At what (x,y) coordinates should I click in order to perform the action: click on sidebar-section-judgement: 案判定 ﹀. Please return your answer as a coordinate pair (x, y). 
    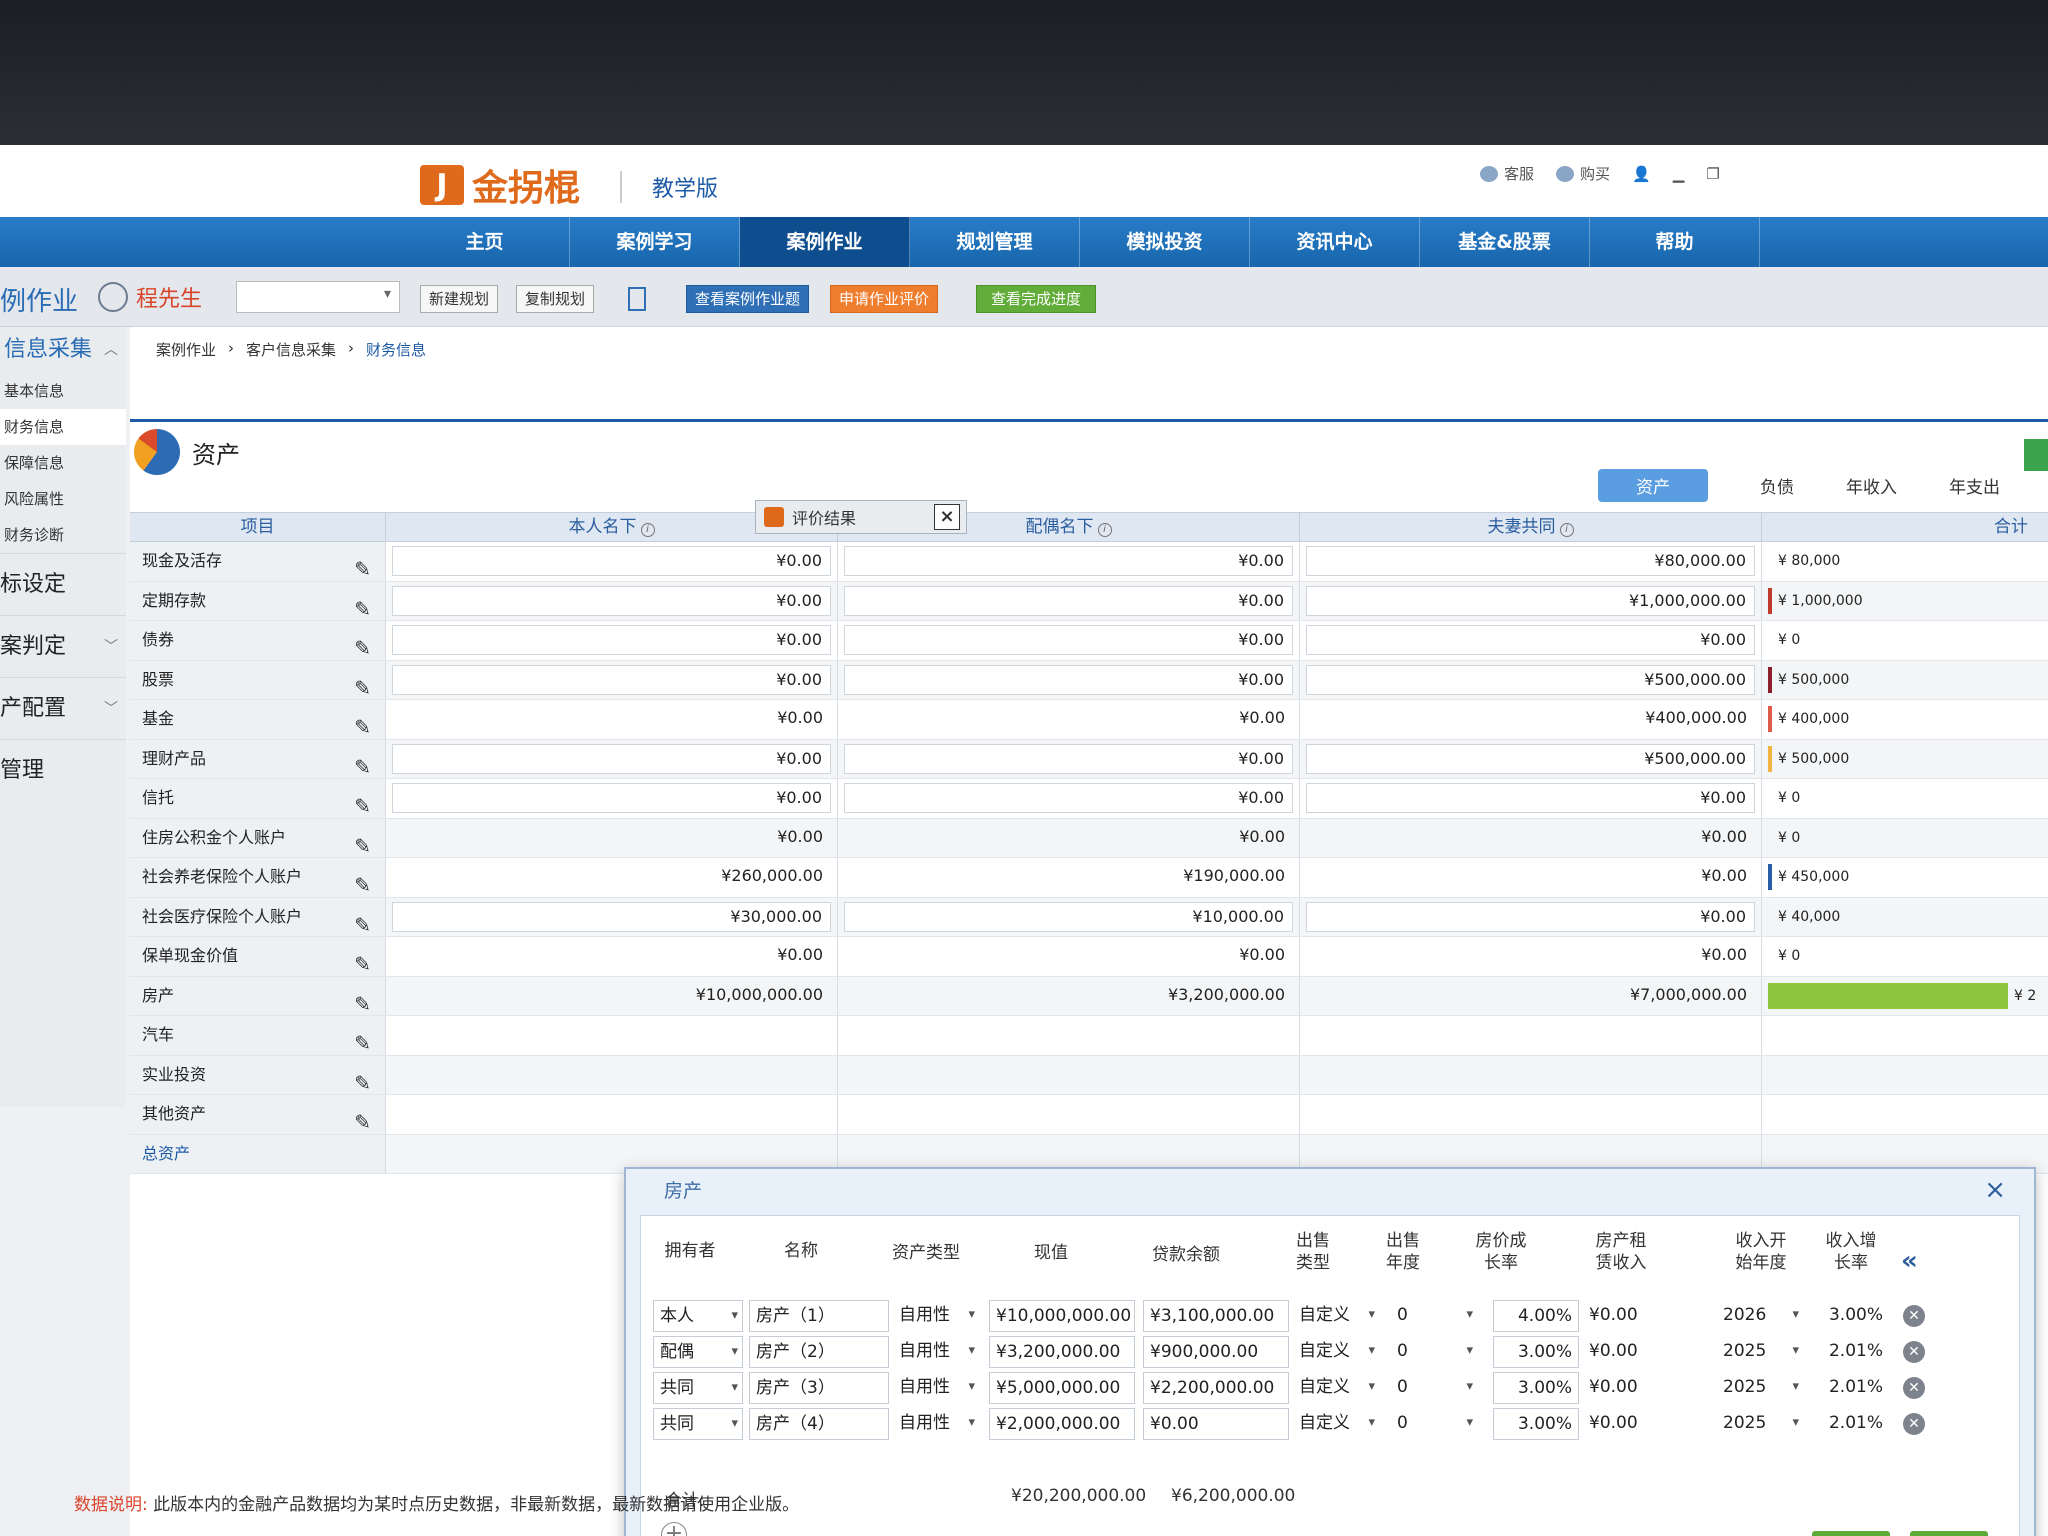
    Looking at the image, I should click on (63, 646).